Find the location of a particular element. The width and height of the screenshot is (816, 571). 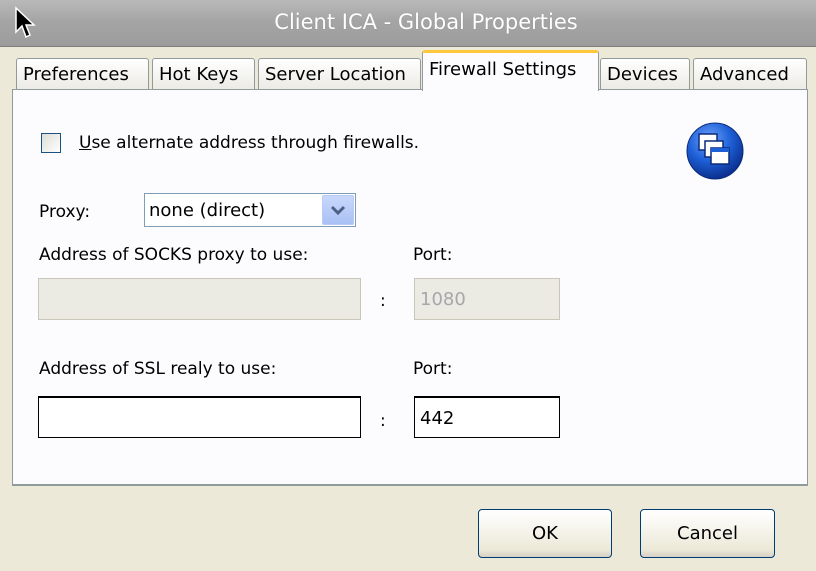

title-bar: Client ICA - Global Properties is located at coordinates (408, 23).